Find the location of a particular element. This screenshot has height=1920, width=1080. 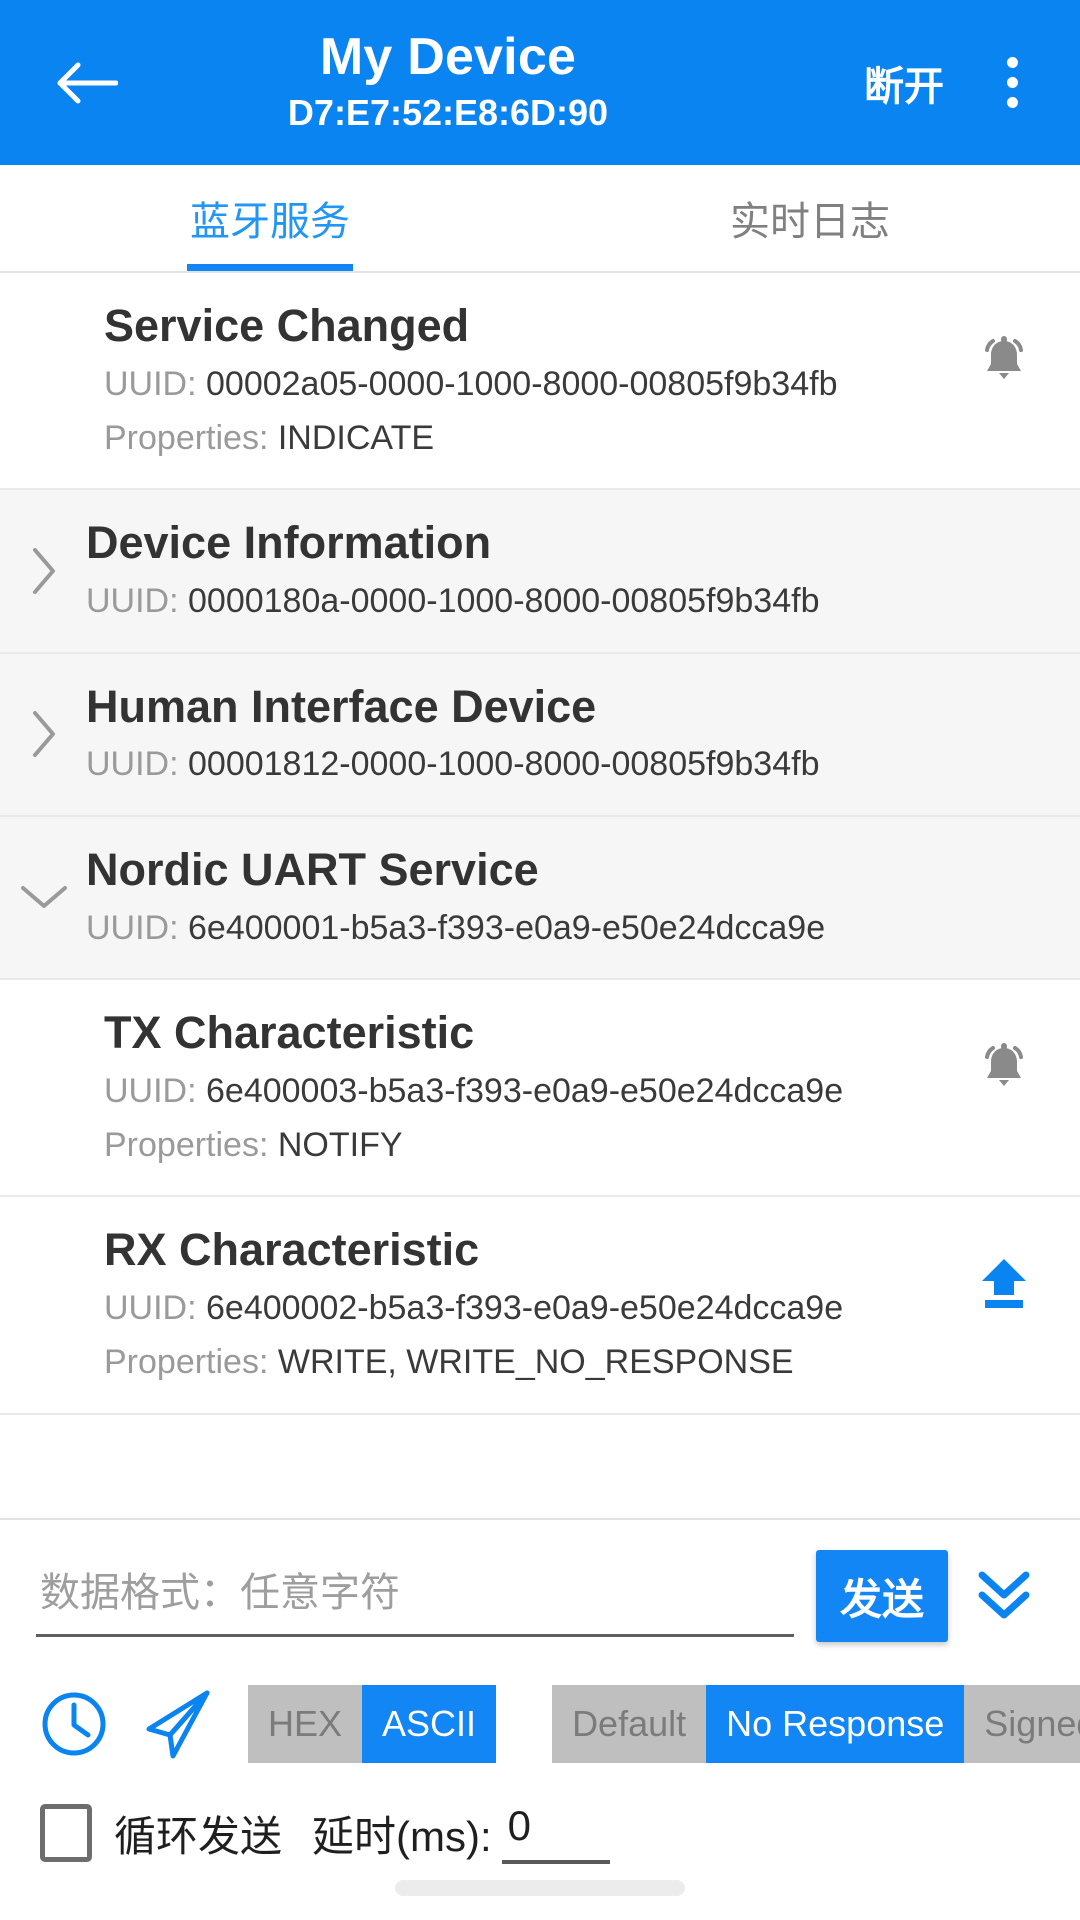

format-option-ascii: ASCII is located at coordinates (429, 1724).